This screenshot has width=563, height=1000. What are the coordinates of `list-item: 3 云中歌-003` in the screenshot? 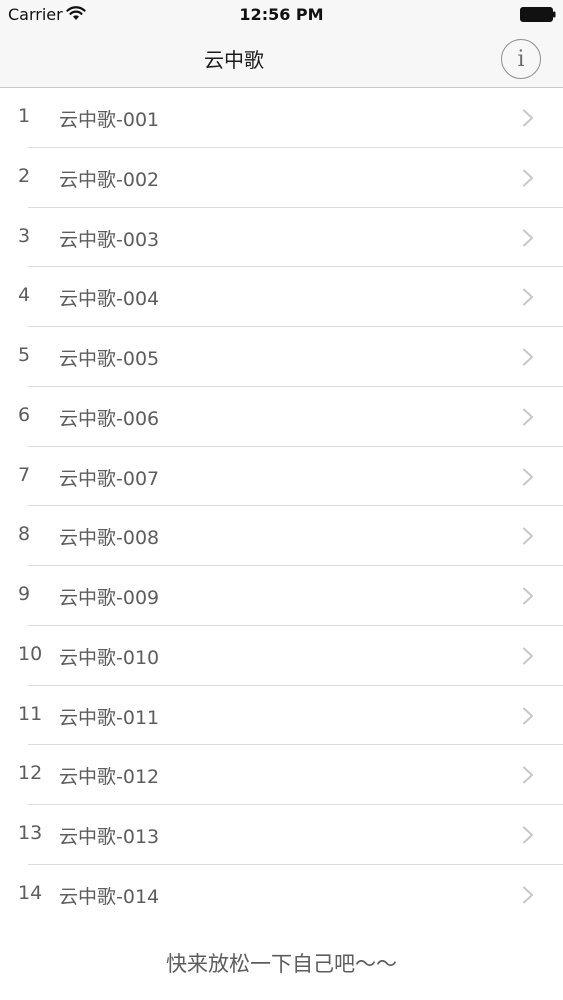 It's located at (281, 238).